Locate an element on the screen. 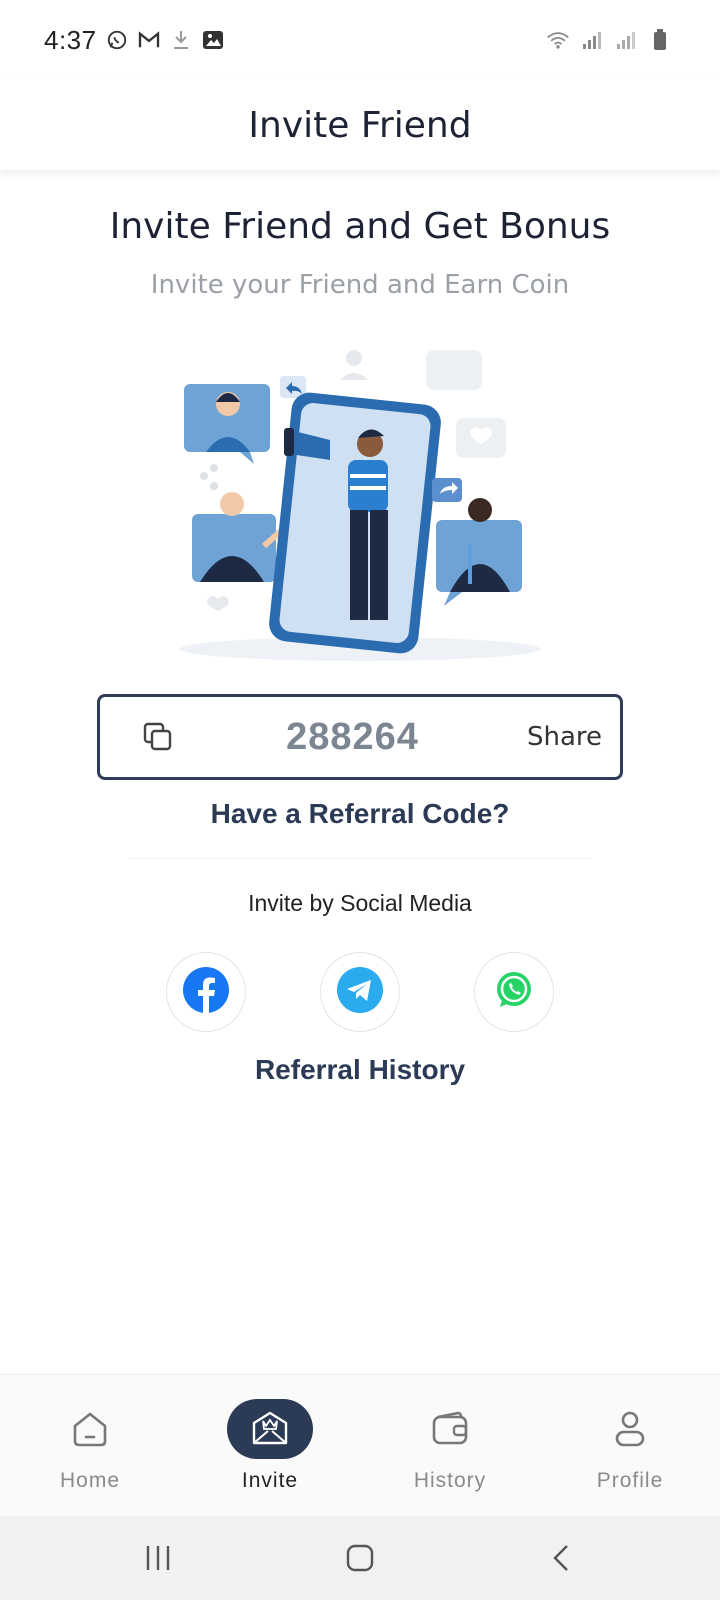  status-bar: 4:37 is located at coordinates (360, 40).